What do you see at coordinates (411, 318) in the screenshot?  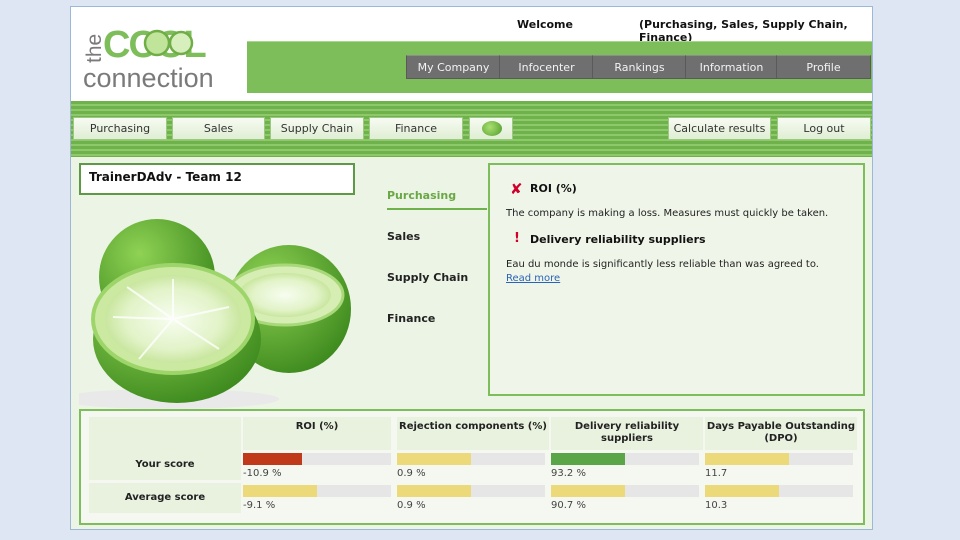 I see `area-link-finance: Finance` at bounding box center [411, 318].